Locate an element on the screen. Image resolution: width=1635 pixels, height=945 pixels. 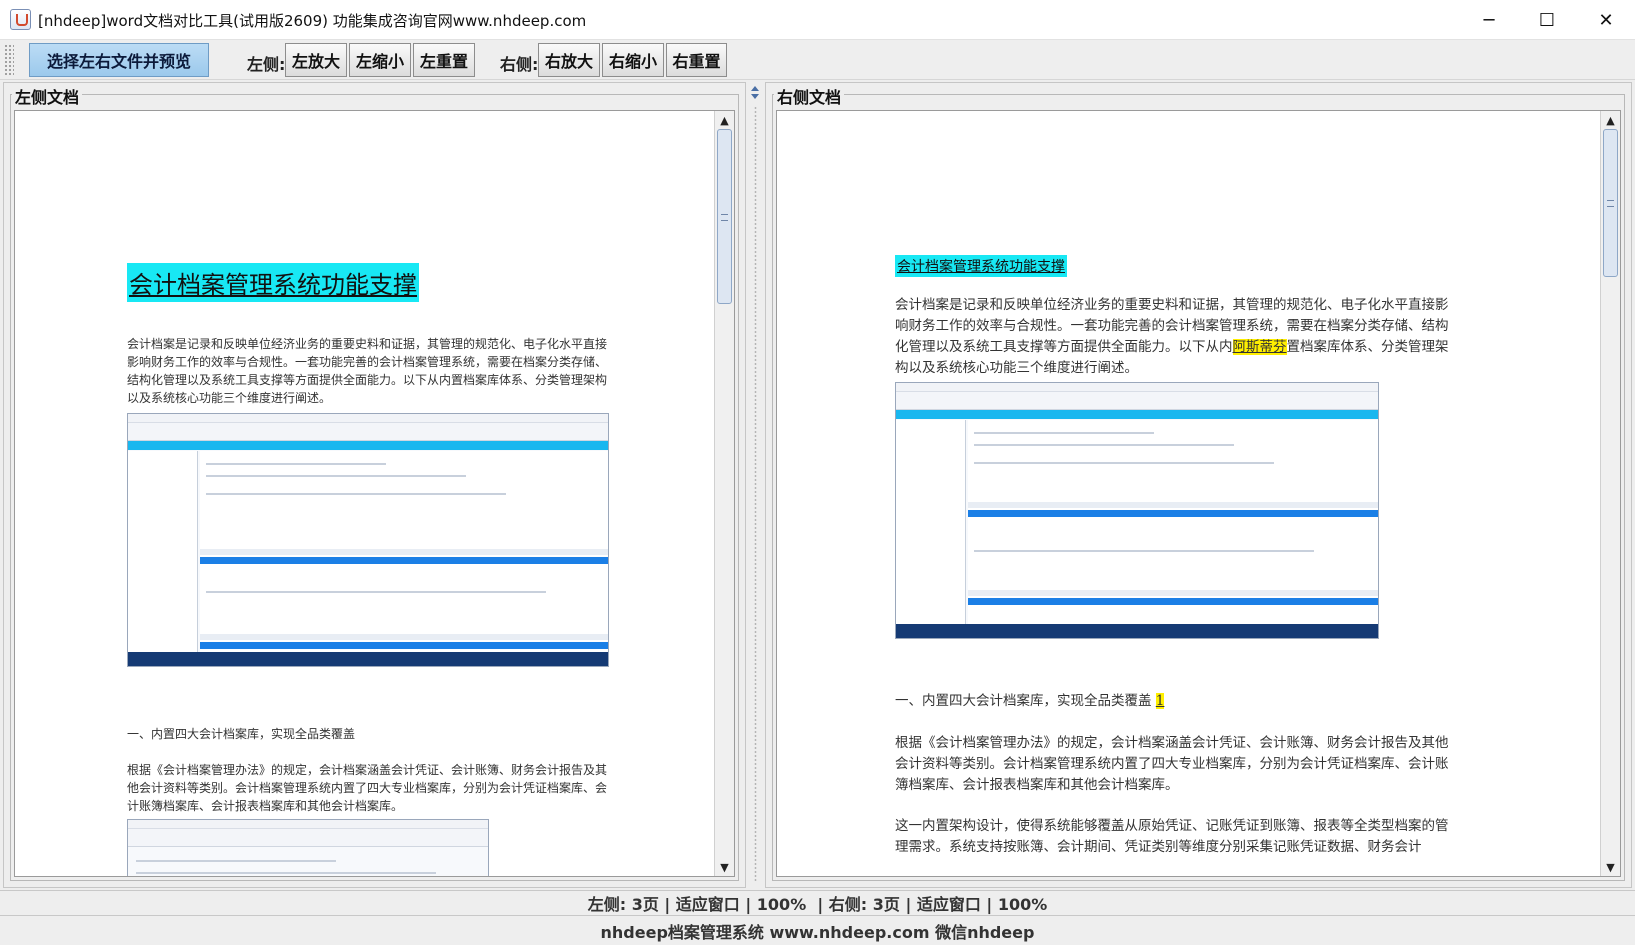
left-scroll-down-icon: ▼ is located at coordinates (724, 867).